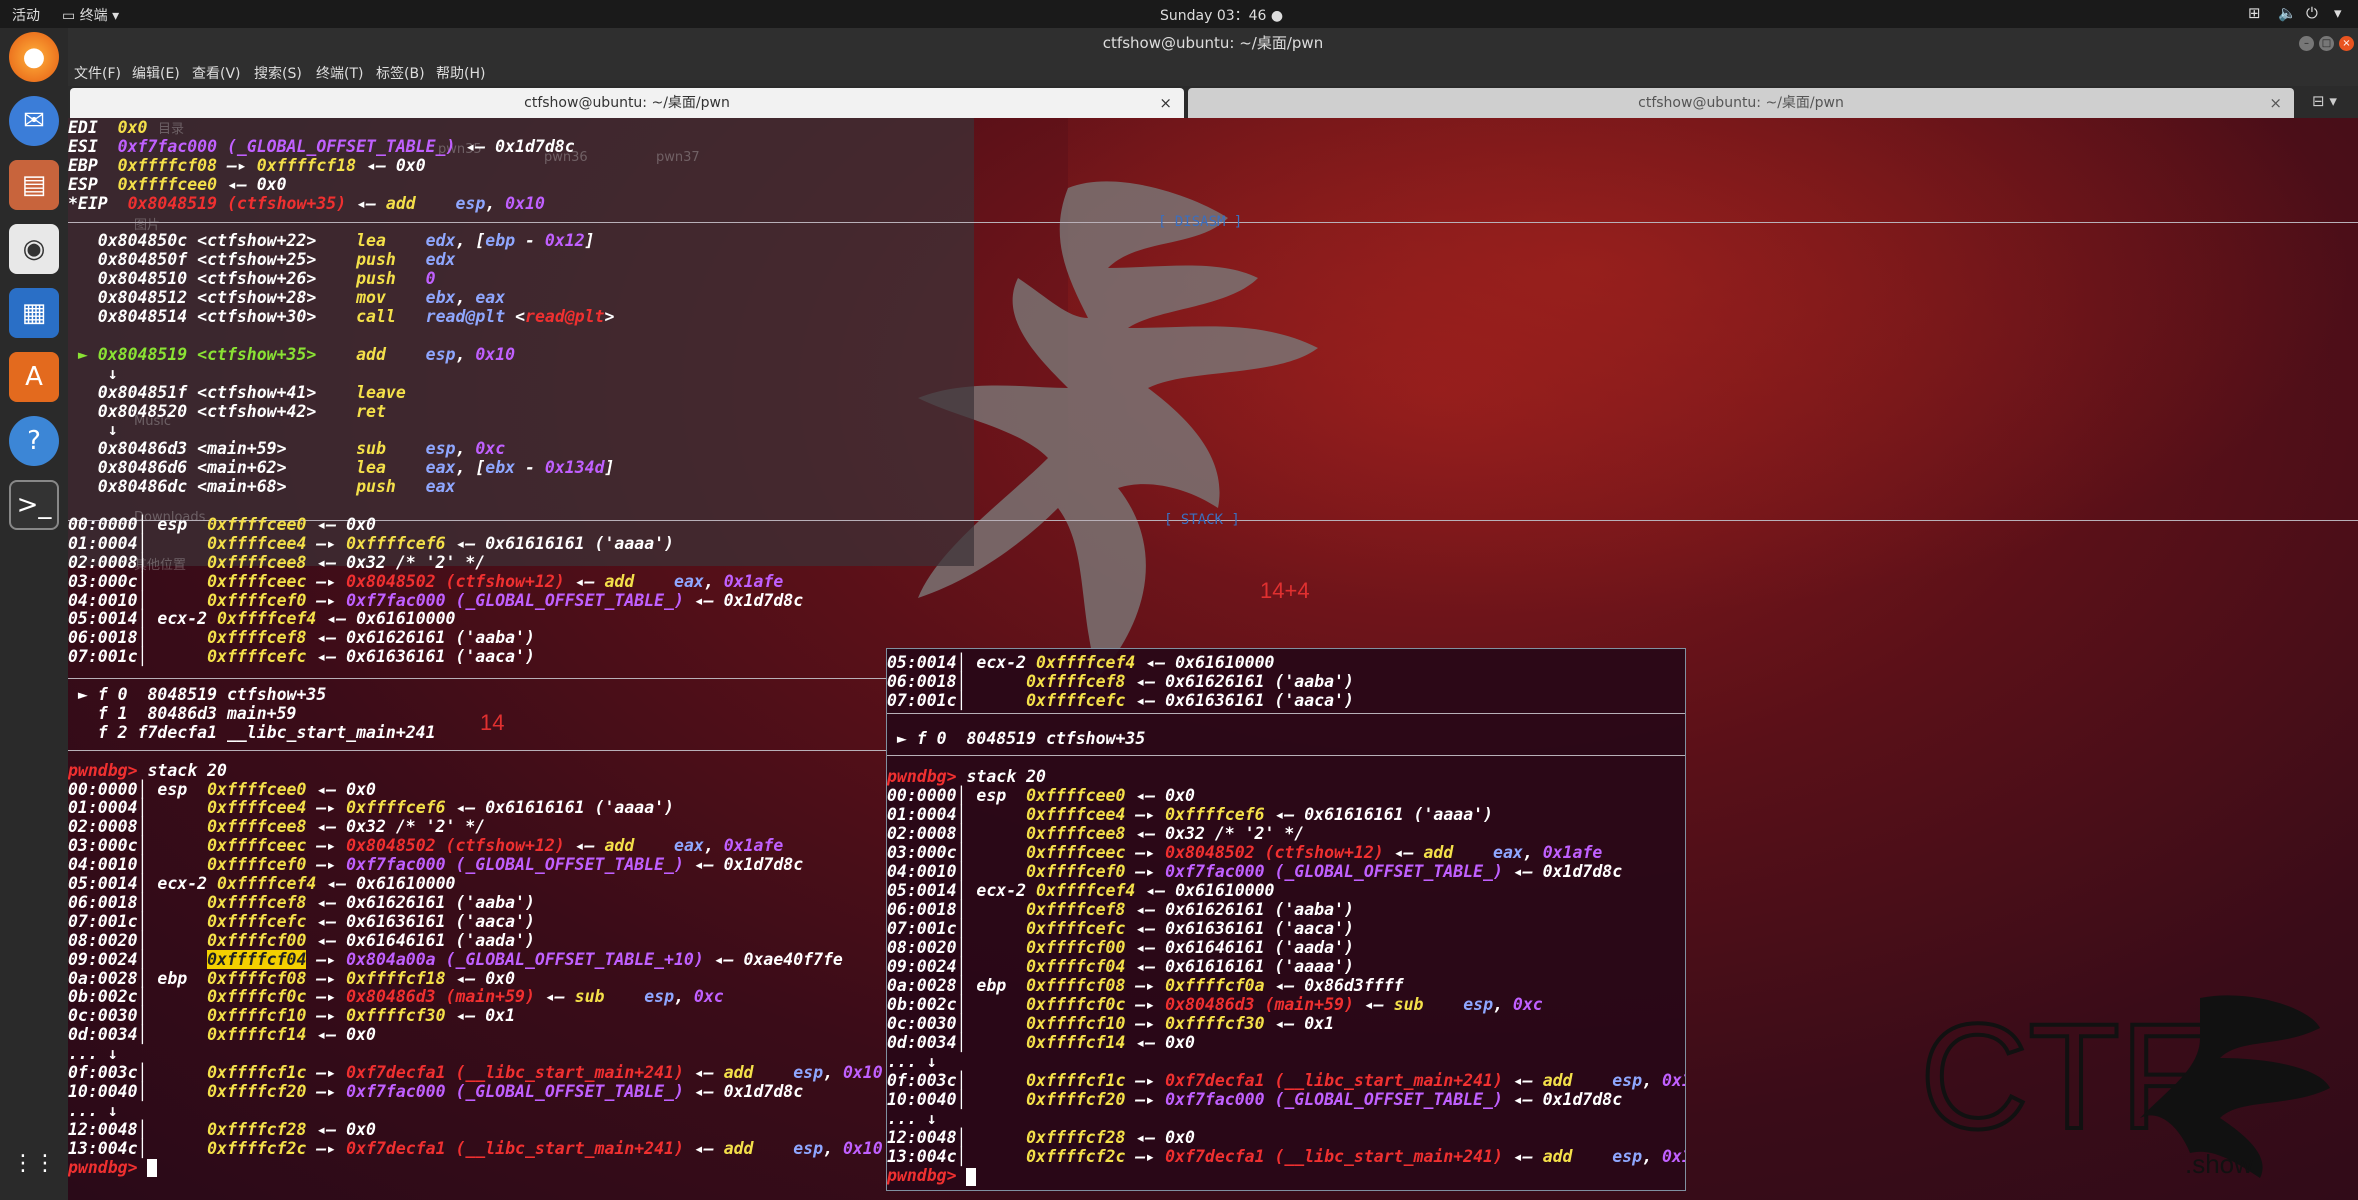  I want to click on terminal-line: 02:0008│ 0xffffcee8 ◂— 0x32 /* '2' */, so click(1095, 833).